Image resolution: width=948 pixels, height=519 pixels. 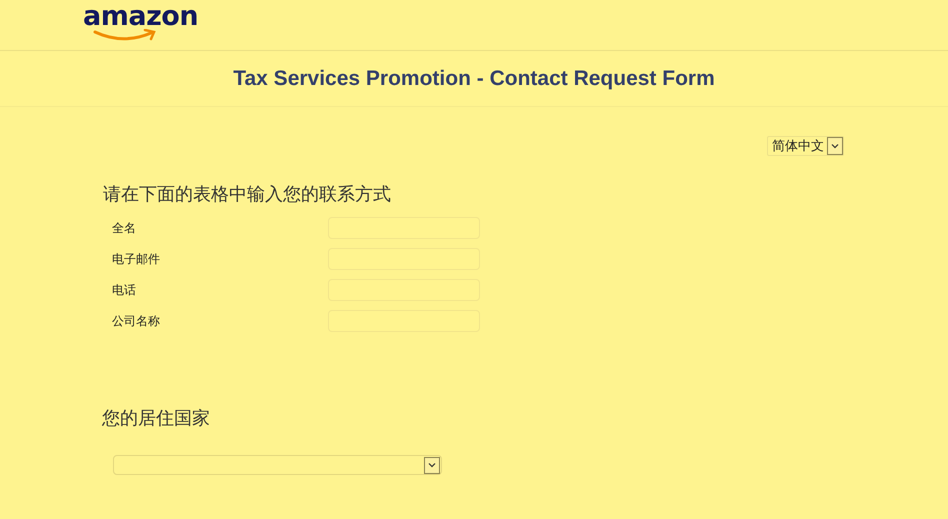 What do you see at coordinates (136, 259) in the screenshot?
I see `field-label: 电子邮件` at bounding box center [136, 259].